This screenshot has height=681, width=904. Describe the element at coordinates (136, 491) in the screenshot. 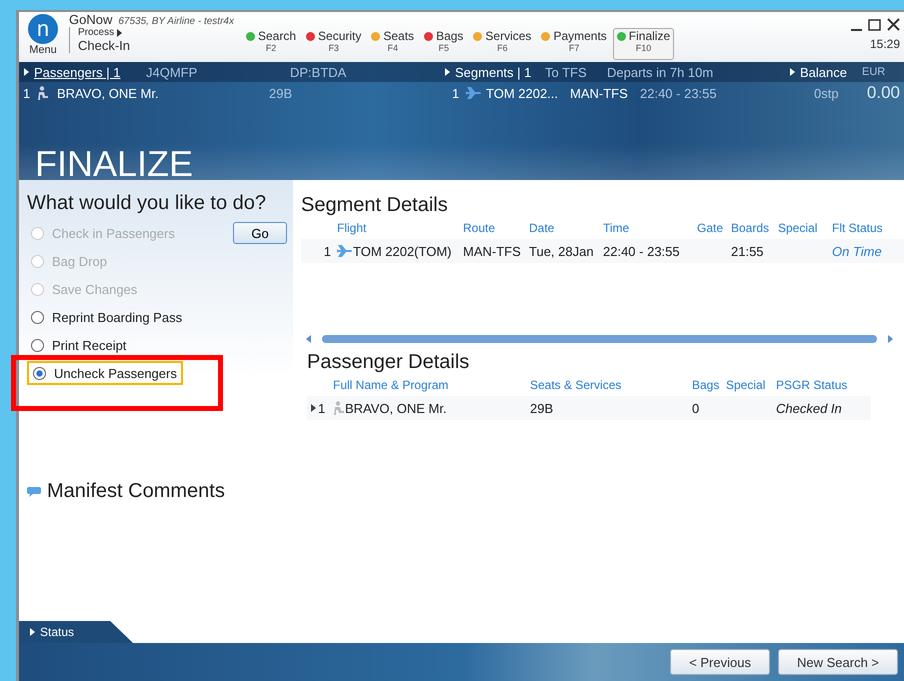

I see `manifest-heading: Manifest Comments` at that location.